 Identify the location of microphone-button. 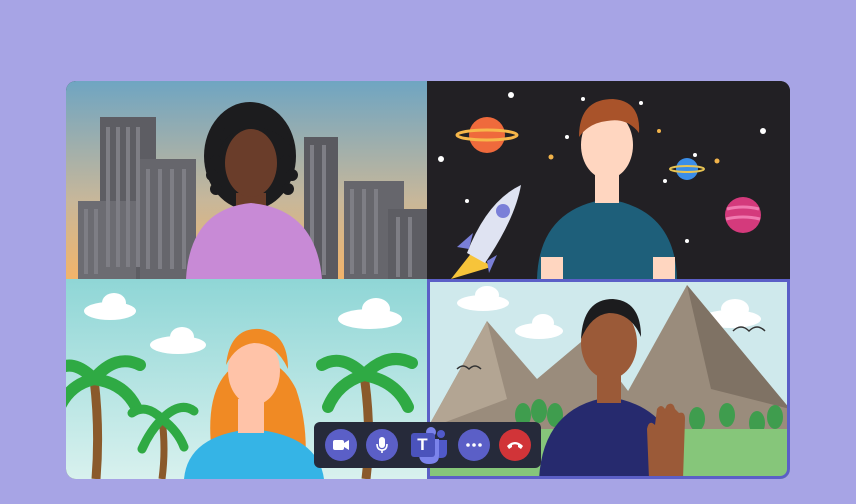
(381, 445).